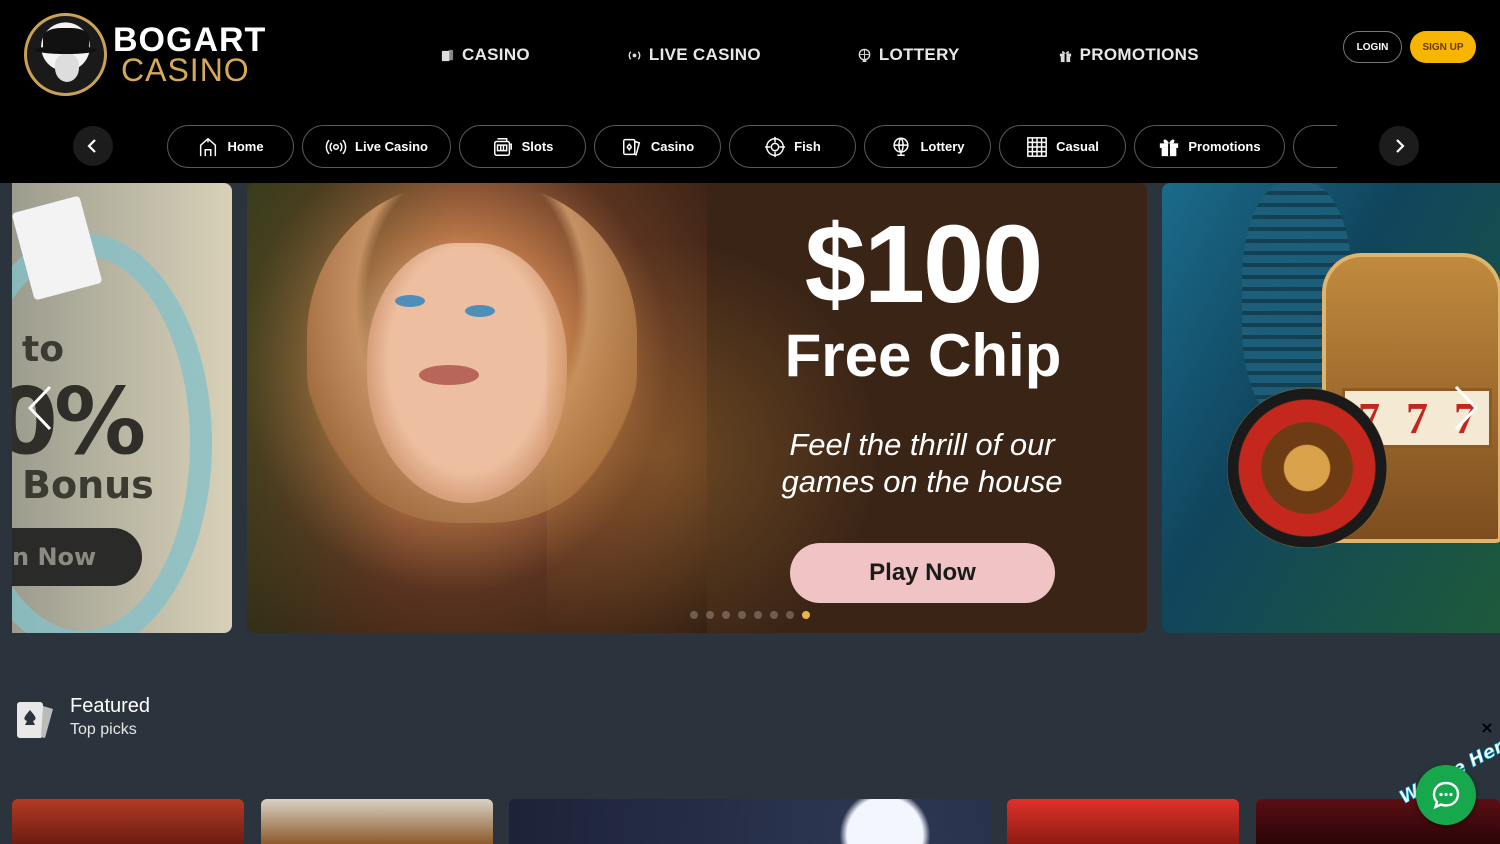 Image resolution: width=1500 pixels, height=844 pixels. I want to click on nav-promotions: PROMOTIONS, so click(1128, 55).